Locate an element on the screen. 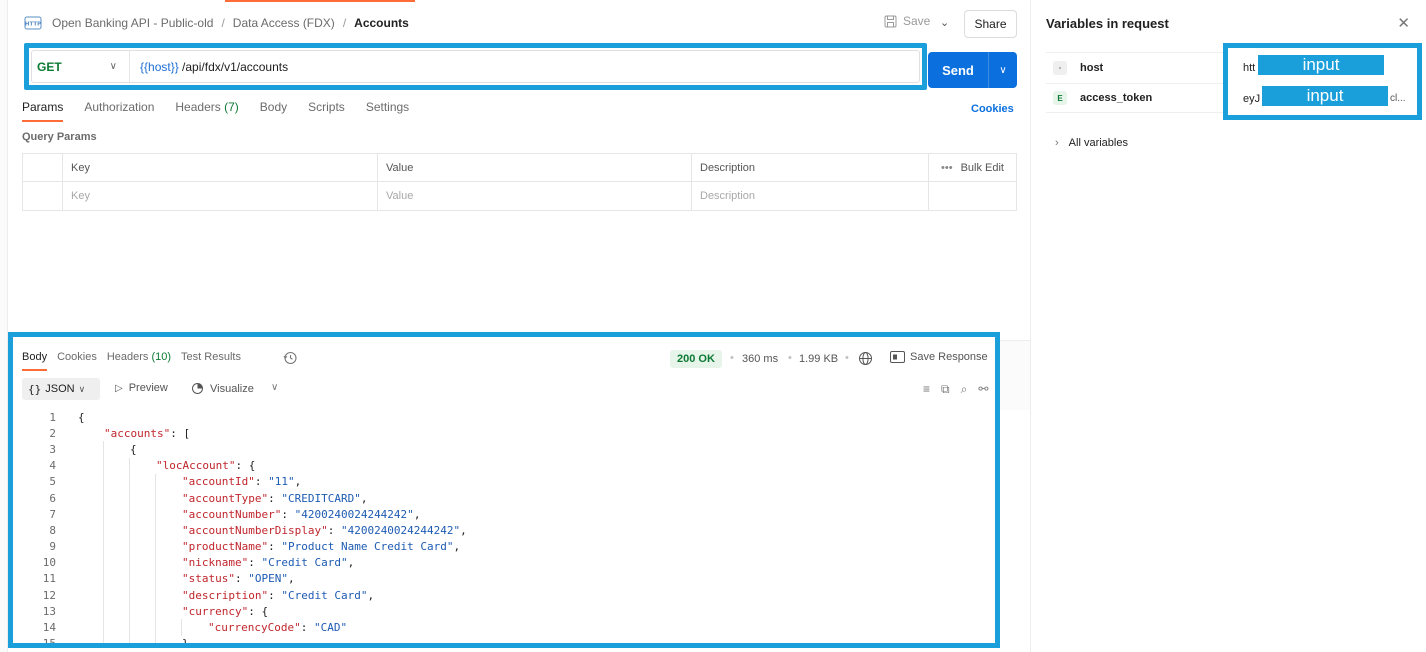  method-select: GET ∨ is located at coordinates (81, 66).